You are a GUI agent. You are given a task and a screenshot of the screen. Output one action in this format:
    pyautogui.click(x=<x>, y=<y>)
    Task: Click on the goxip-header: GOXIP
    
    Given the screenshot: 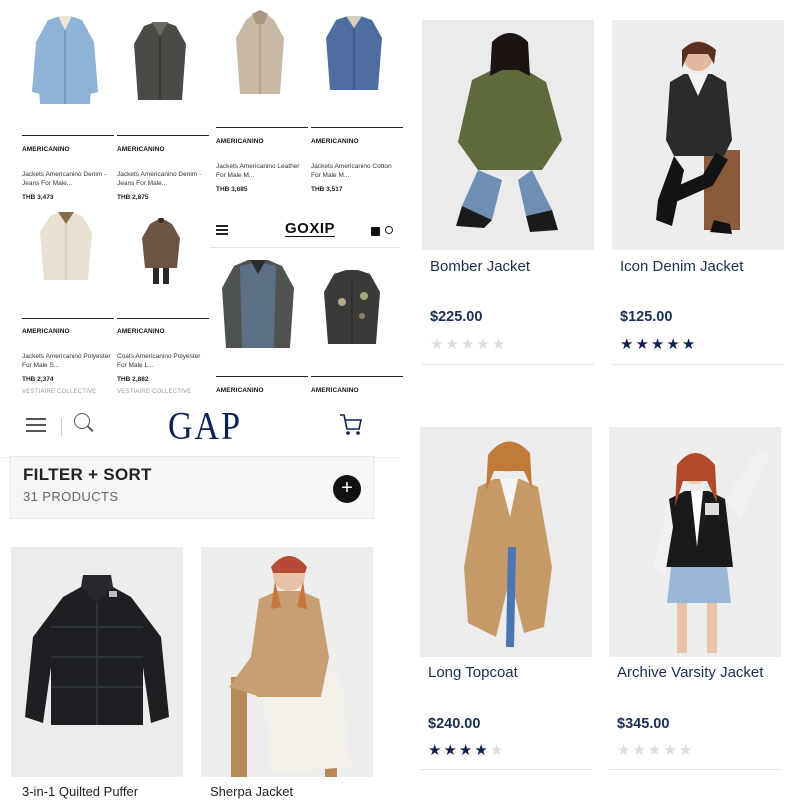 What is the action you would take?
    pyautogui.click(x=305, y=231)
    